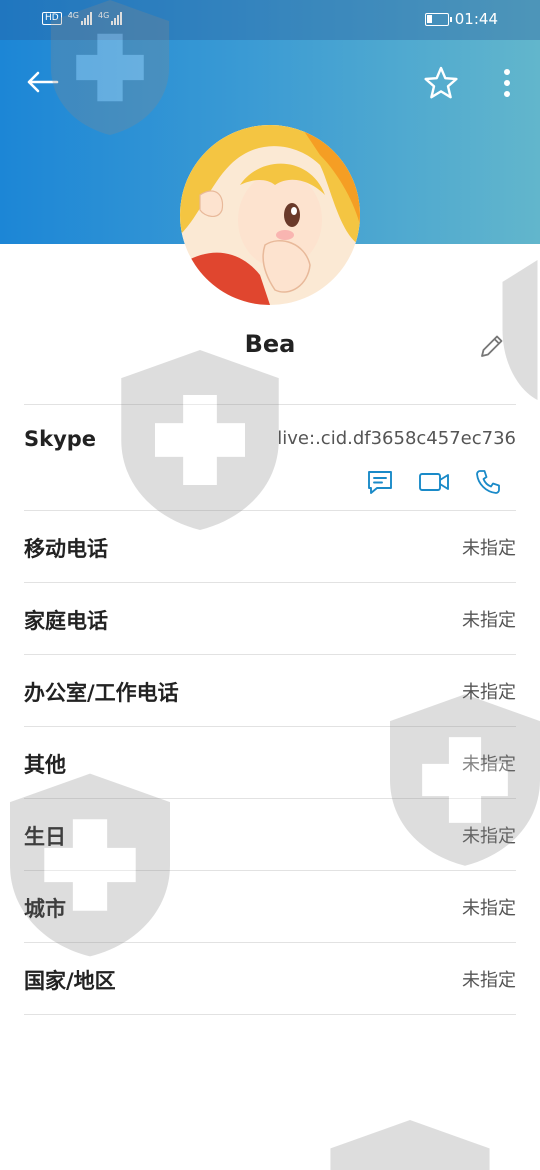  I want to click on video-call-icon, so click(434, 482).